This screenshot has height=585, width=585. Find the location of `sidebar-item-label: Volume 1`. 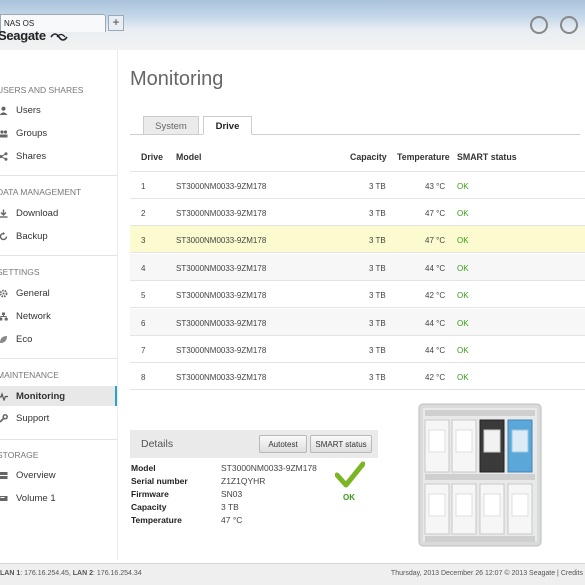

sidebar-item-label: Volume 1 is located at coordinates (36, 498).